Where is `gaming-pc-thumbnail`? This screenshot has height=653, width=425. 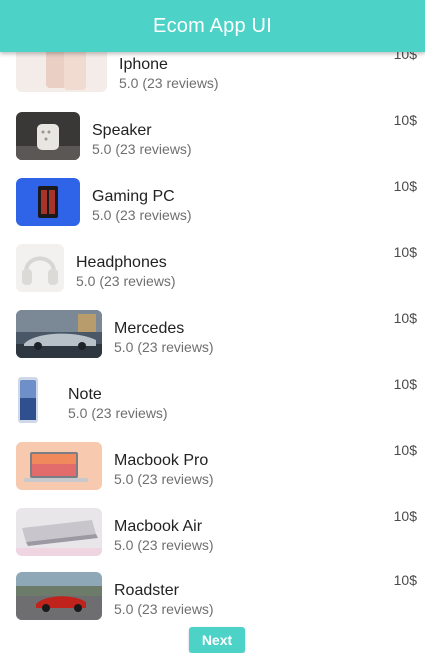
gaming-pc-thumbnail is located at coordinates (48, 202).